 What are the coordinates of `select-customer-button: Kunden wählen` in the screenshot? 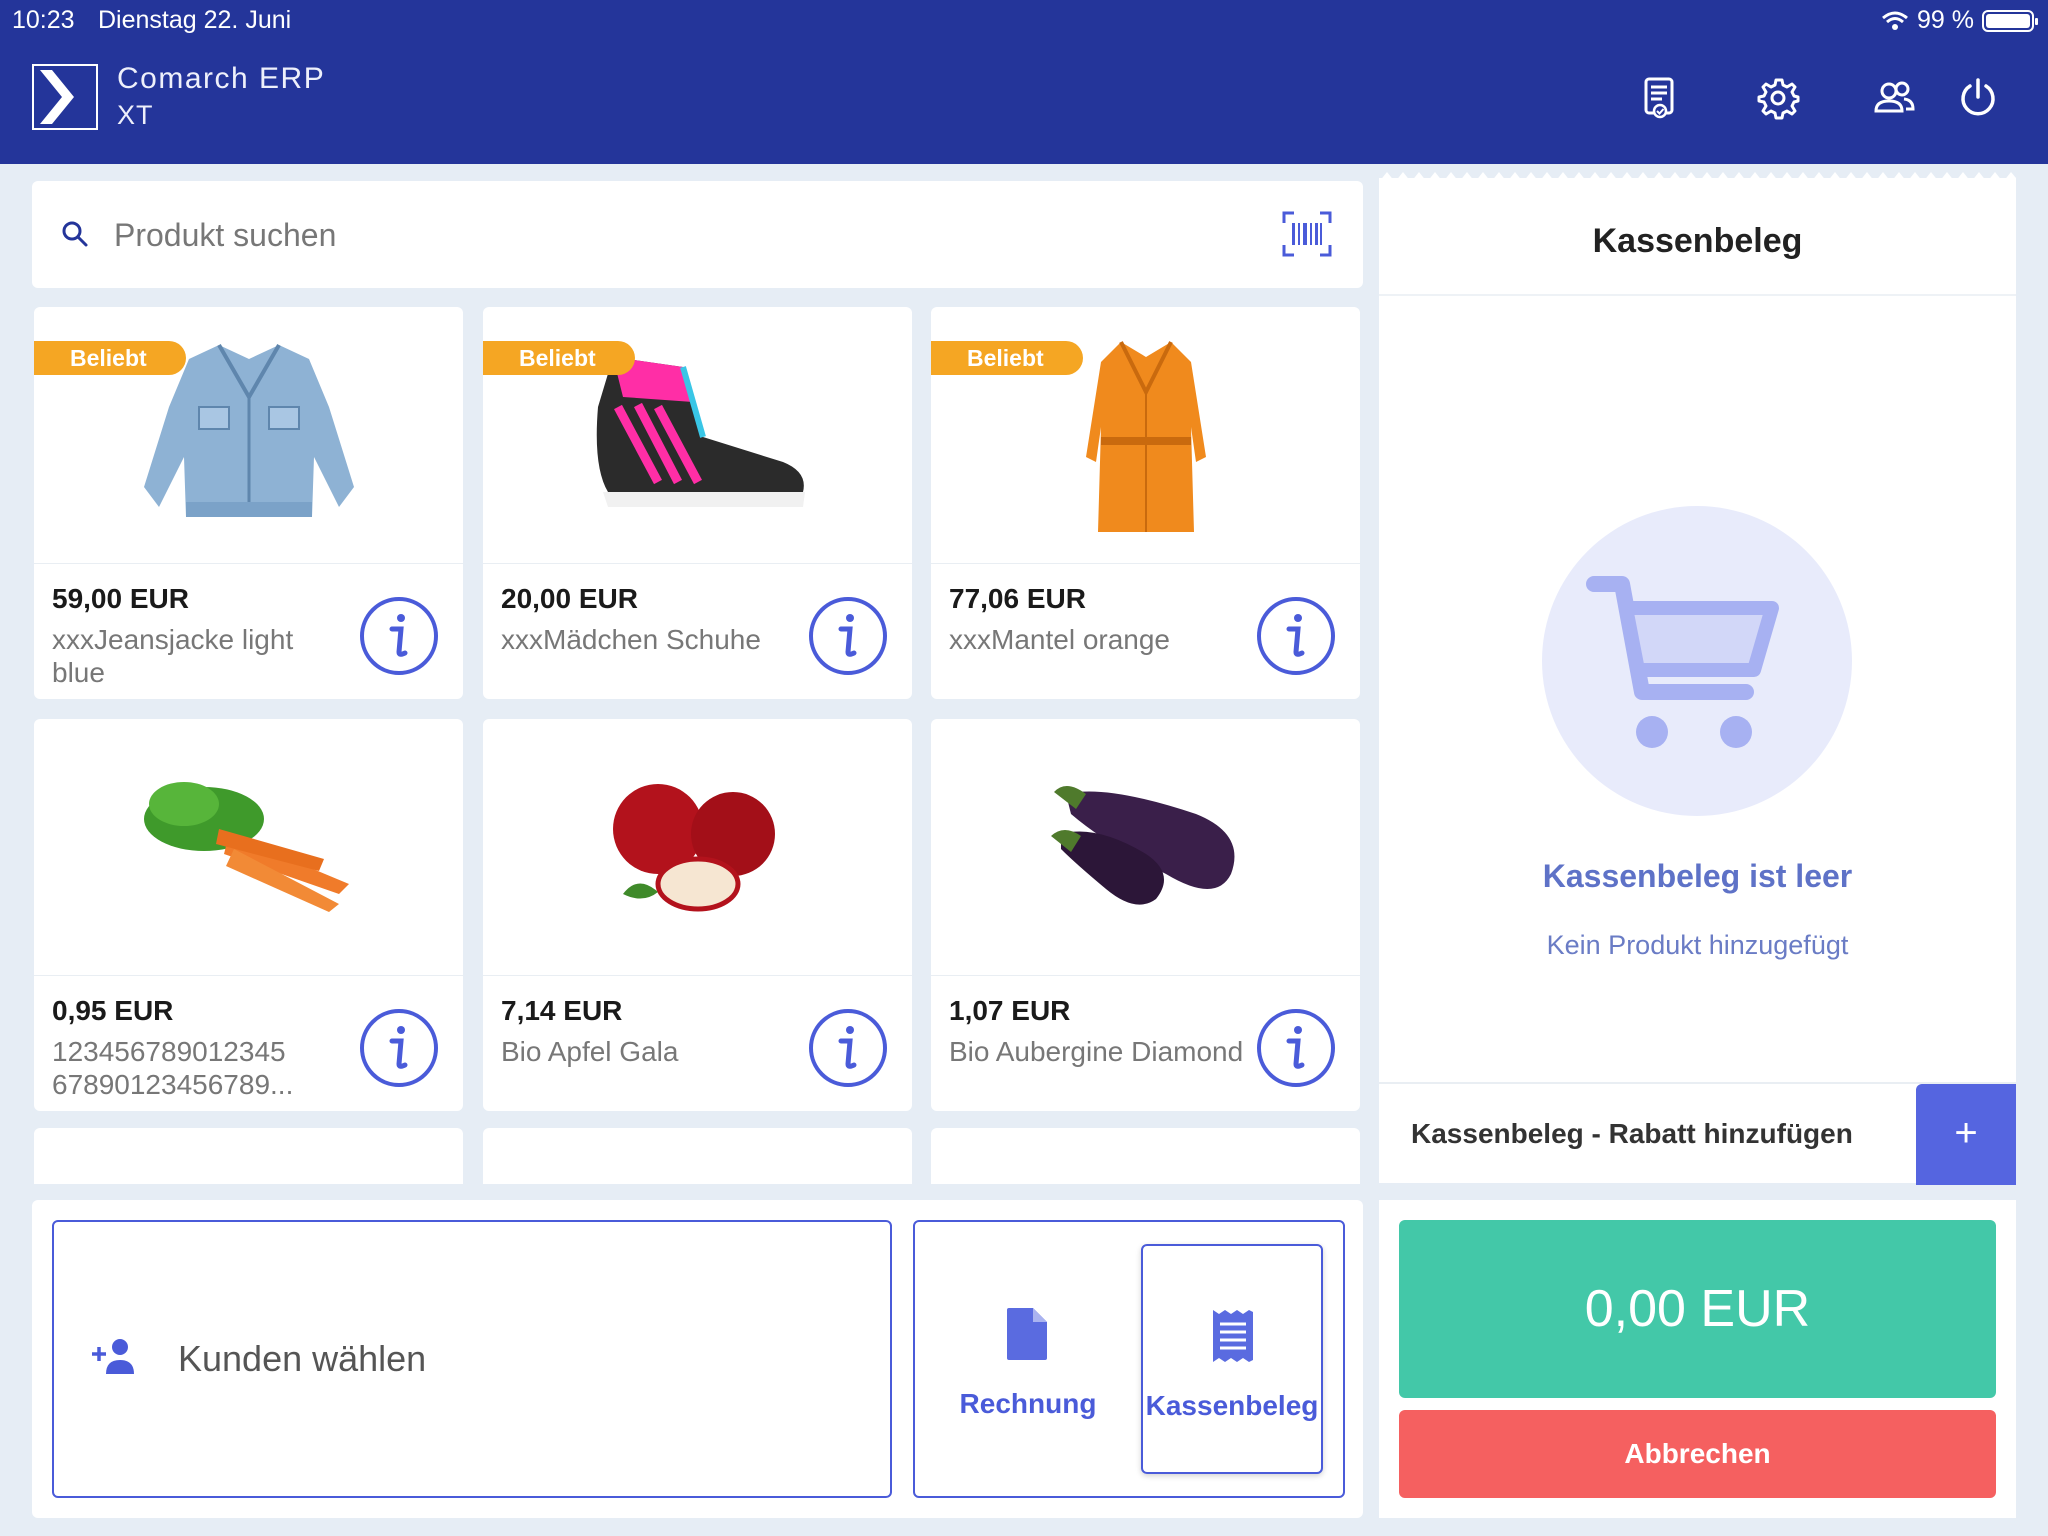 It's located at (472, 1359).